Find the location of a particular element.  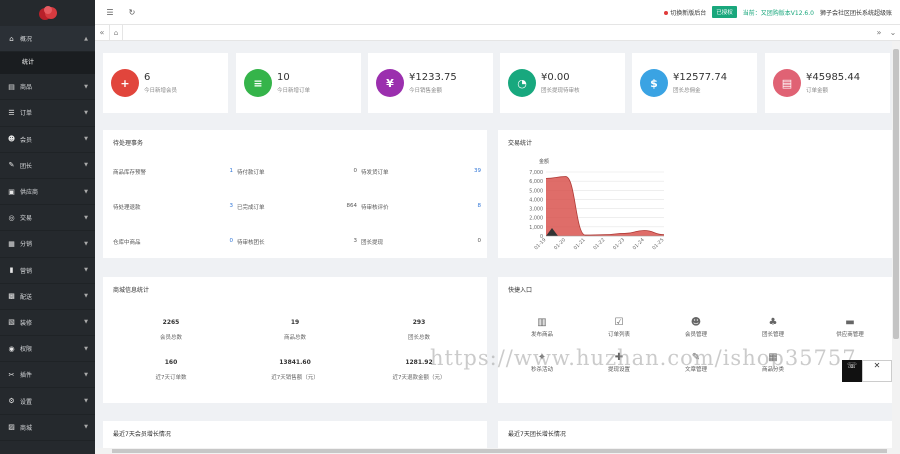

analysis-value: 13841.60 is located at coordinates (295, 362).